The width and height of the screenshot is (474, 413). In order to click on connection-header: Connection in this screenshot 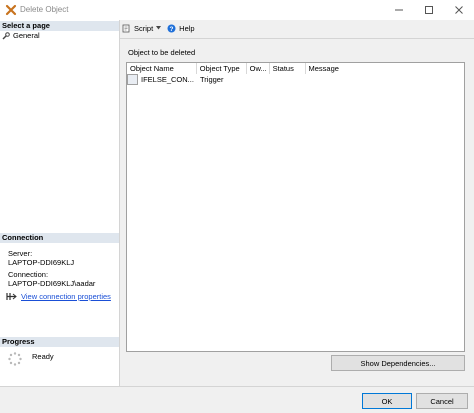, I will do `click(59, 238)`.